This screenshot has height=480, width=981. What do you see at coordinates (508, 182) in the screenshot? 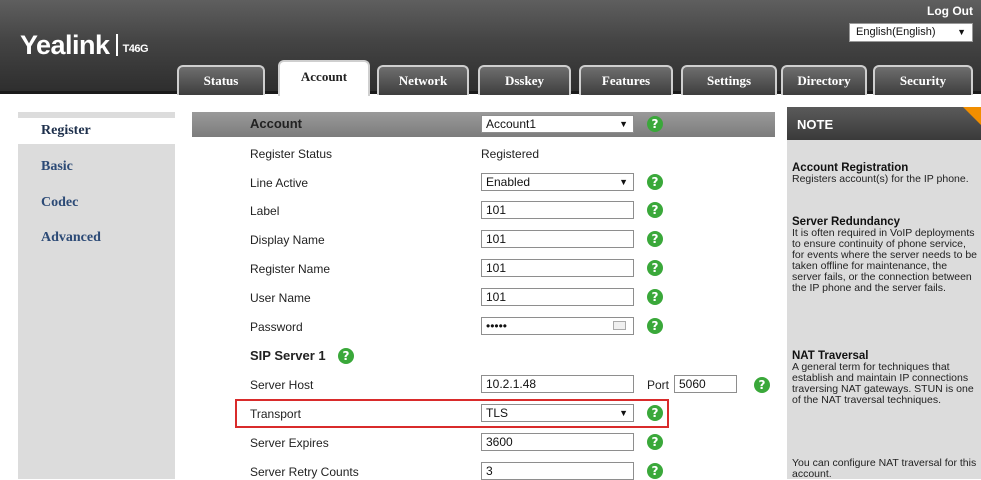
I see `line-active-value: Enabled` at bounding box center [508, 182].